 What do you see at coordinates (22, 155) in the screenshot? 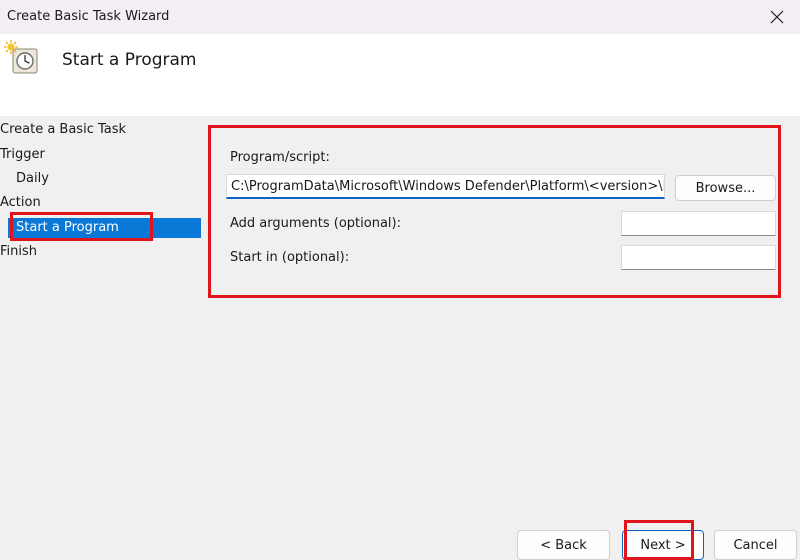
I see `nav-item-trigger: Trigger` at bounding box center [22, 155].